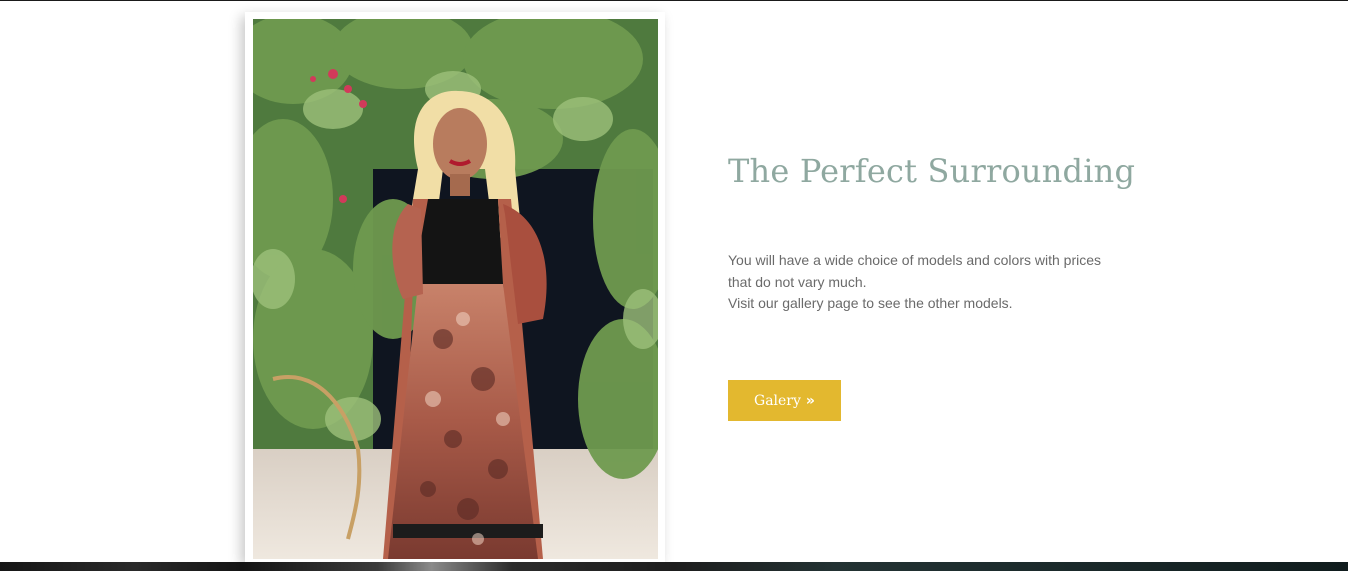 This screenshot has height=571, width=1348. Describe the element at coordinates (797, 281) in the screenshot. I see `description-line: that do not vary much.` at that location.